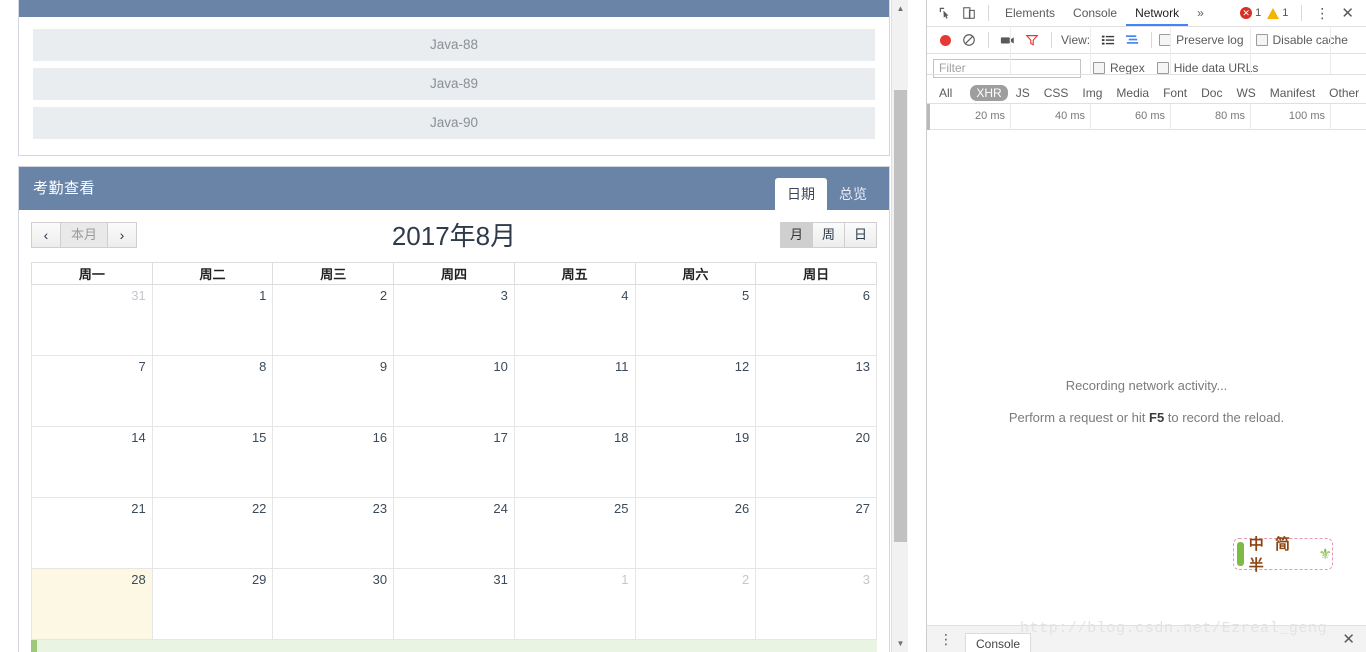 The height and width of the screenshot is (652, 1366). I want to click on close-drawer-icon: ✕, so click(1348, 639).